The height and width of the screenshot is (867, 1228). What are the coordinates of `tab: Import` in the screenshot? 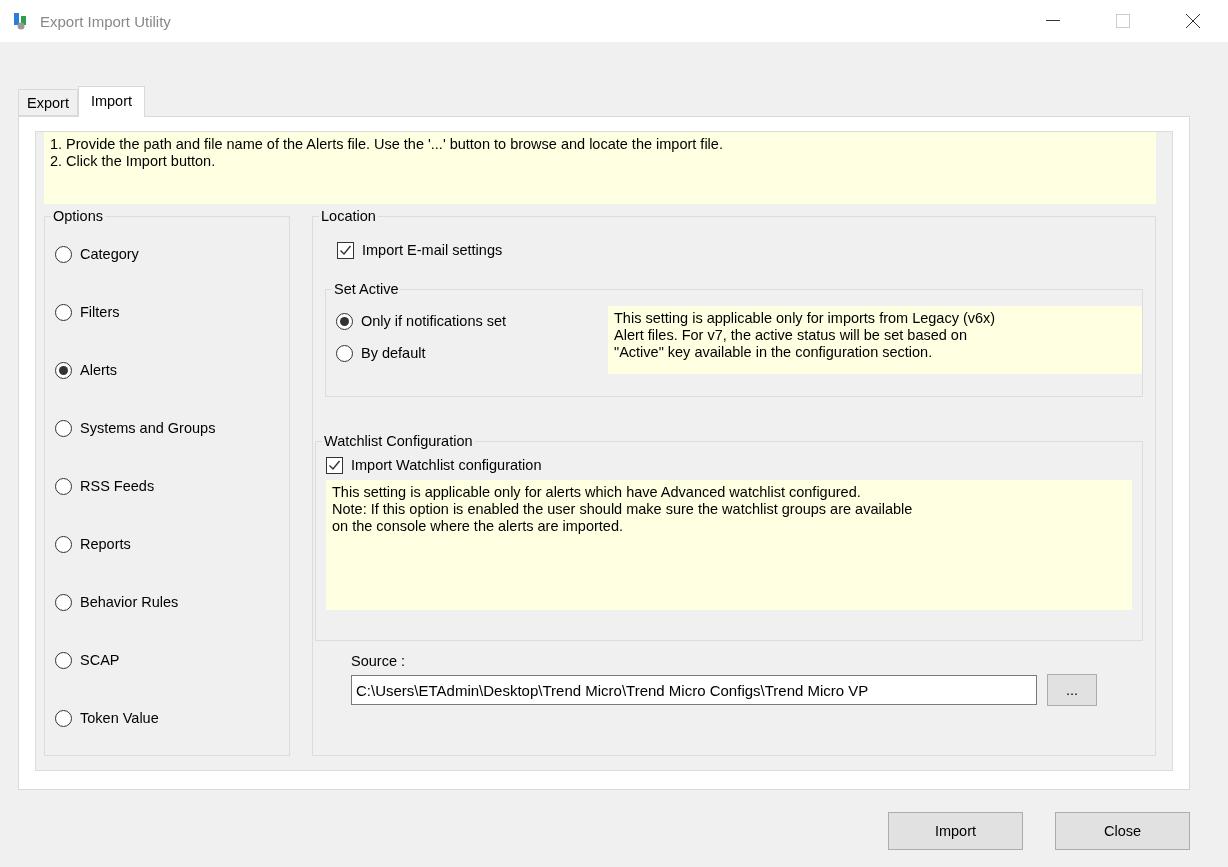 It's located at (111, 101).